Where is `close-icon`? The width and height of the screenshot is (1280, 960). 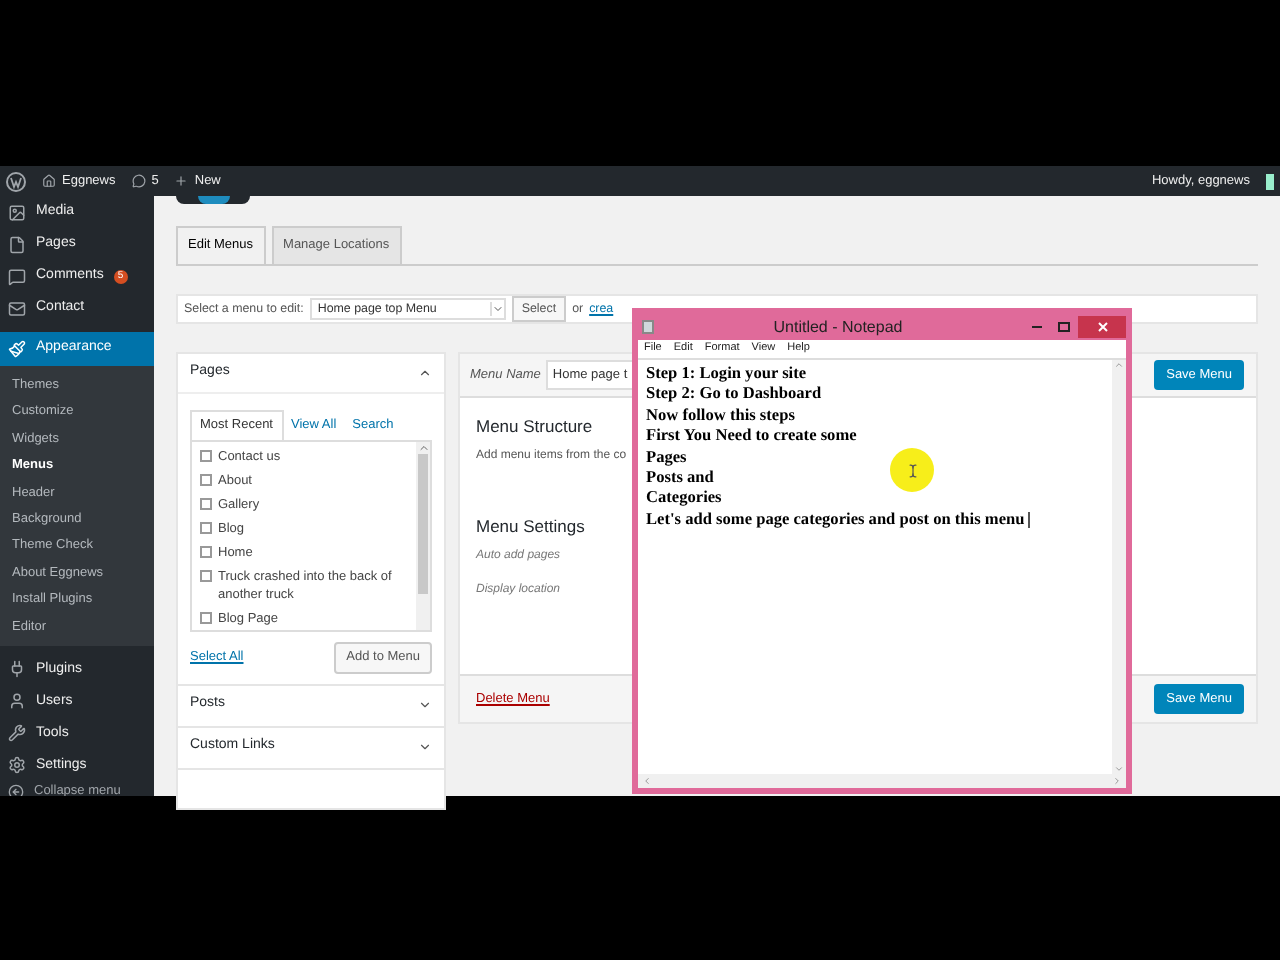 close-icon is located at coordinates (1102, 327).